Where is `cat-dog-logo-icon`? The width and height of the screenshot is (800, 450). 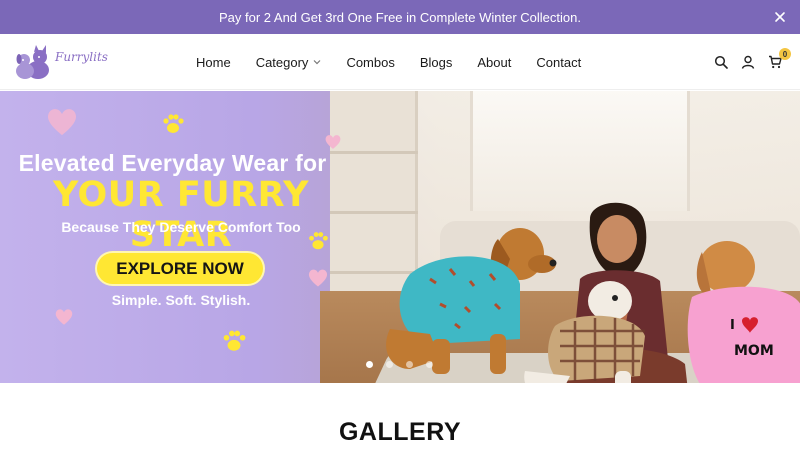 cat-dog-logo-icon is located at coordinates (32, 62).